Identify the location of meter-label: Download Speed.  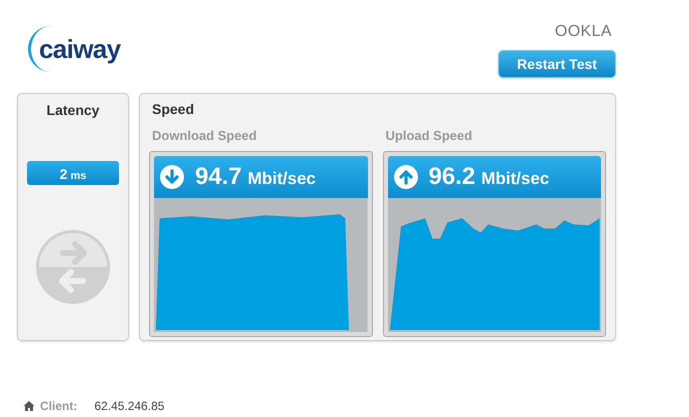
(204, 136).